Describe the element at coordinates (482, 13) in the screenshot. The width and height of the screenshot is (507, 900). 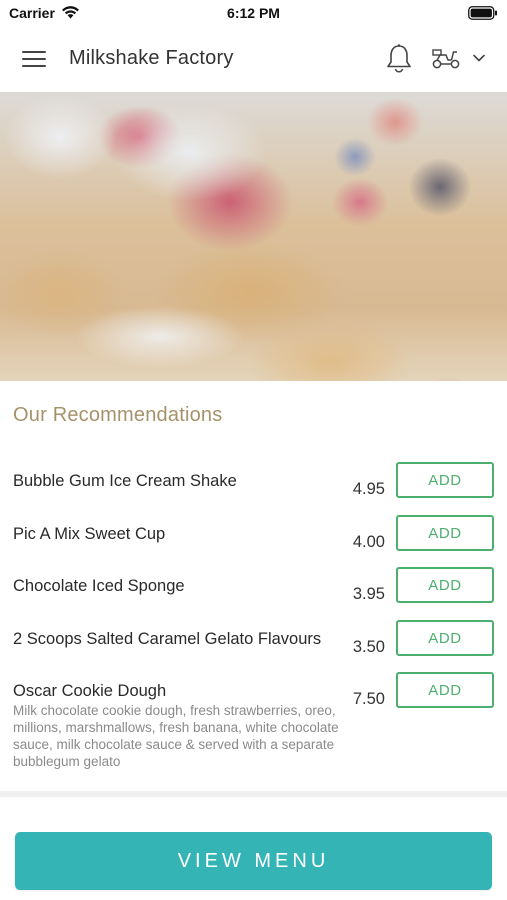
I see `battery-icon` at that location.